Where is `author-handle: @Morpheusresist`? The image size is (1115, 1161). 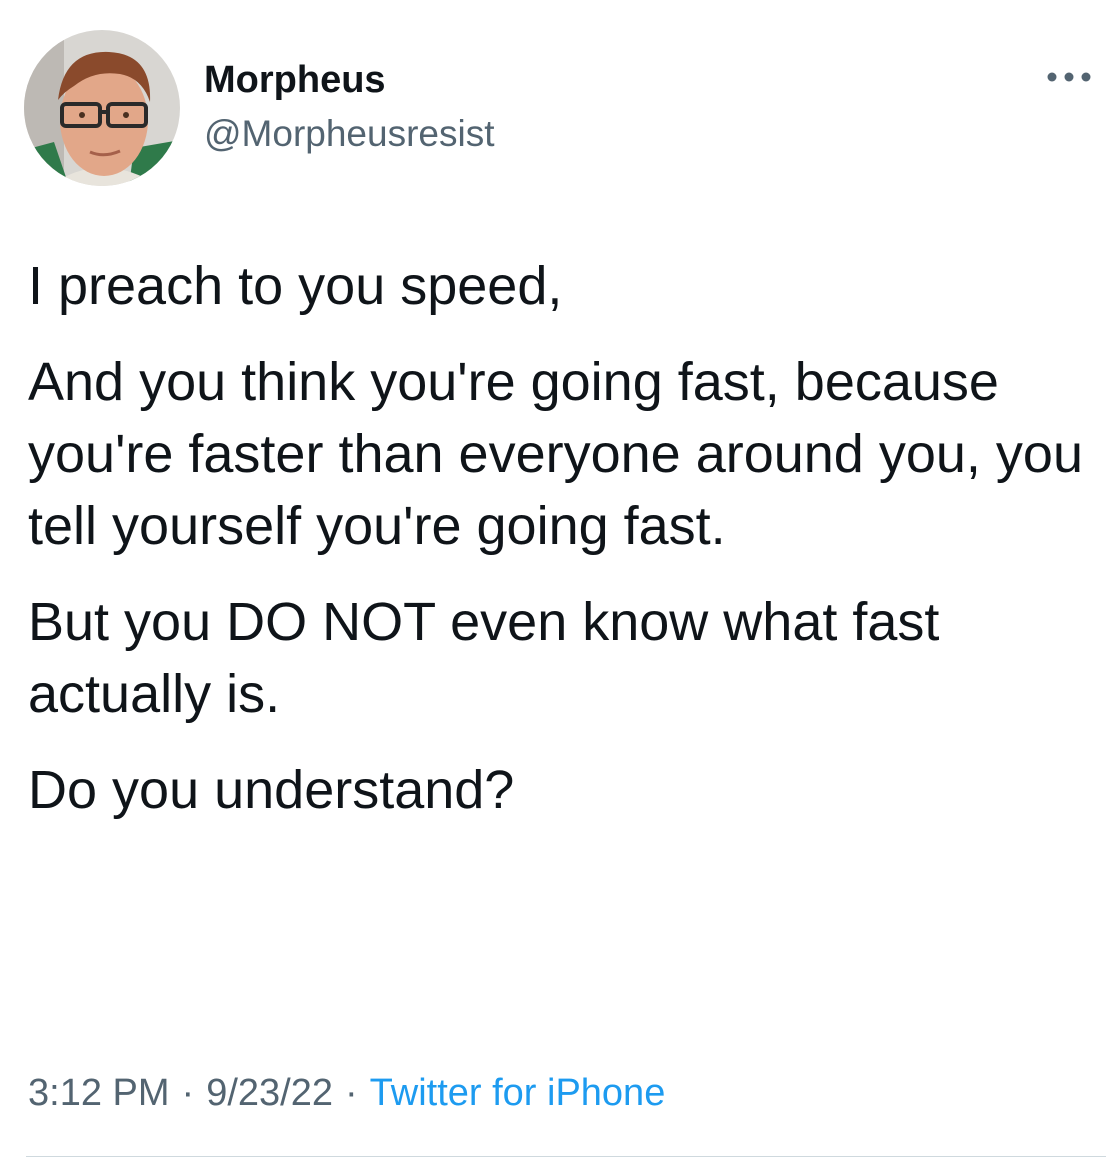 author-handle: @Morpheusresist is located at coordinates (349, 134).